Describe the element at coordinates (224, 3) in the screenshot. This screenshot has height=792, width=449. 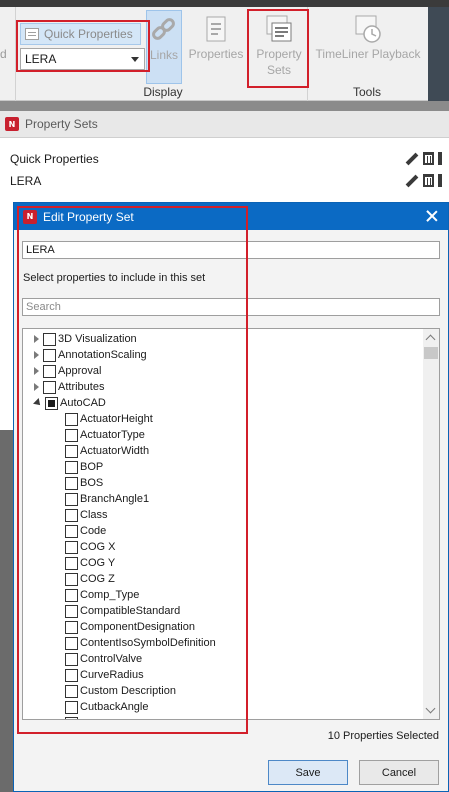
I see `app-top-bar` at that location.